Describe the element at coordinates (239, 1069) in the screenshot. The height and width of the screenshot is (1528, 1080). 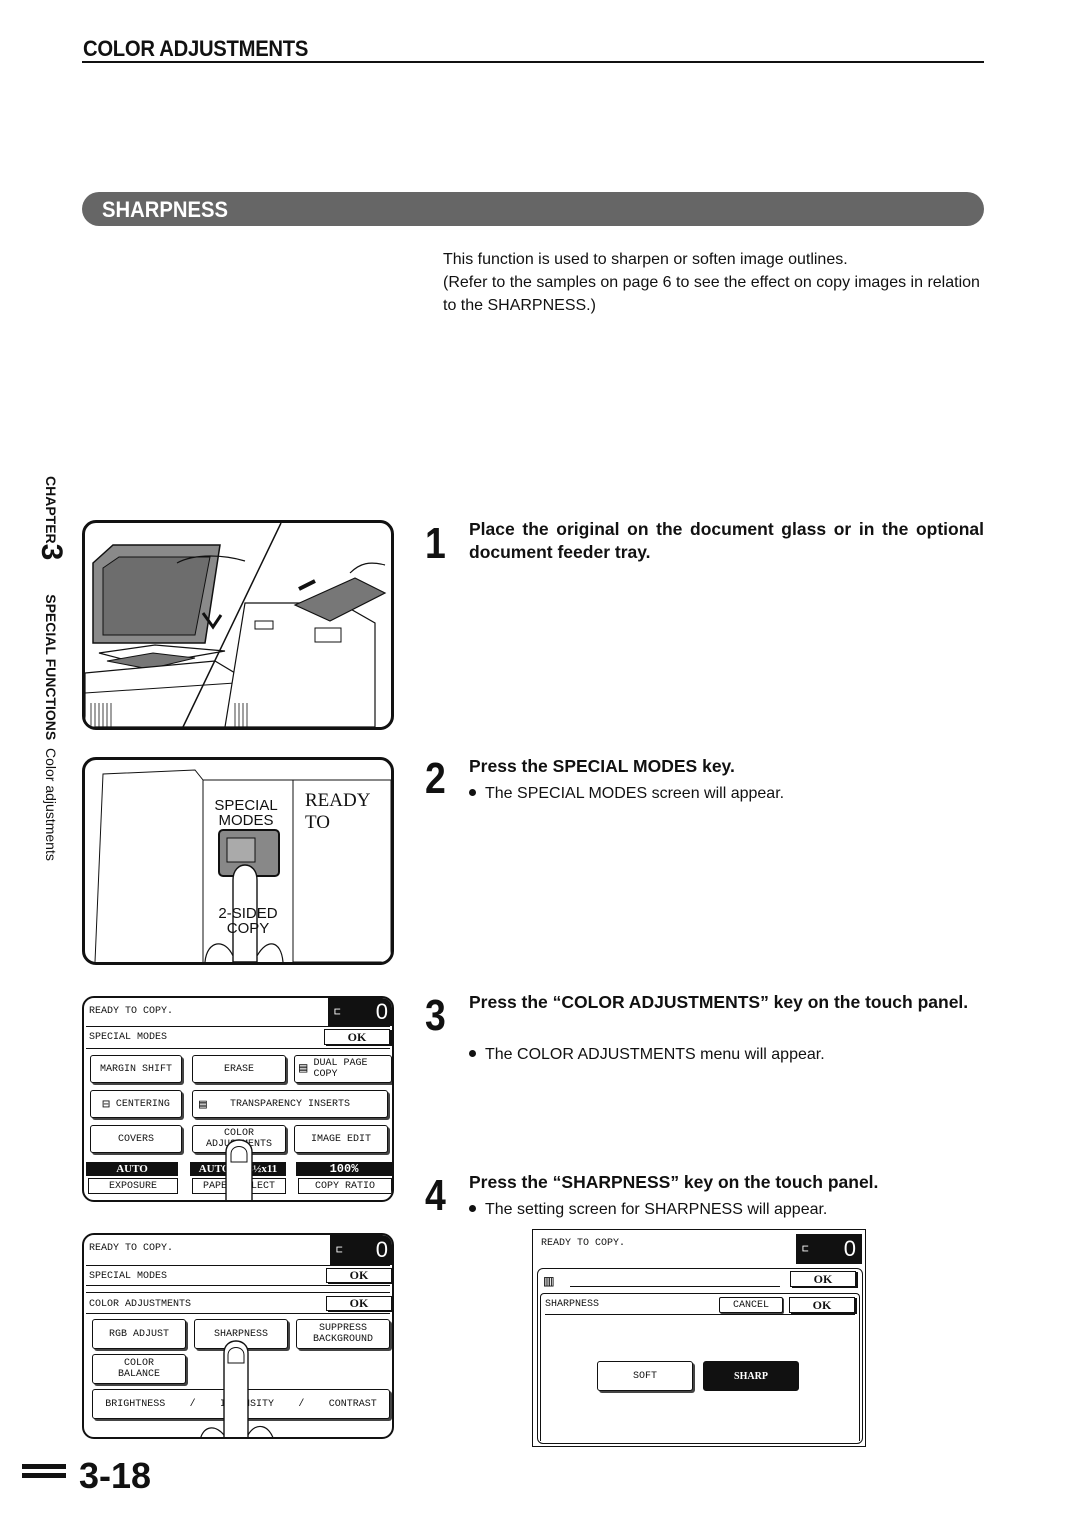
I see `erase-button: ERASE` at that location.